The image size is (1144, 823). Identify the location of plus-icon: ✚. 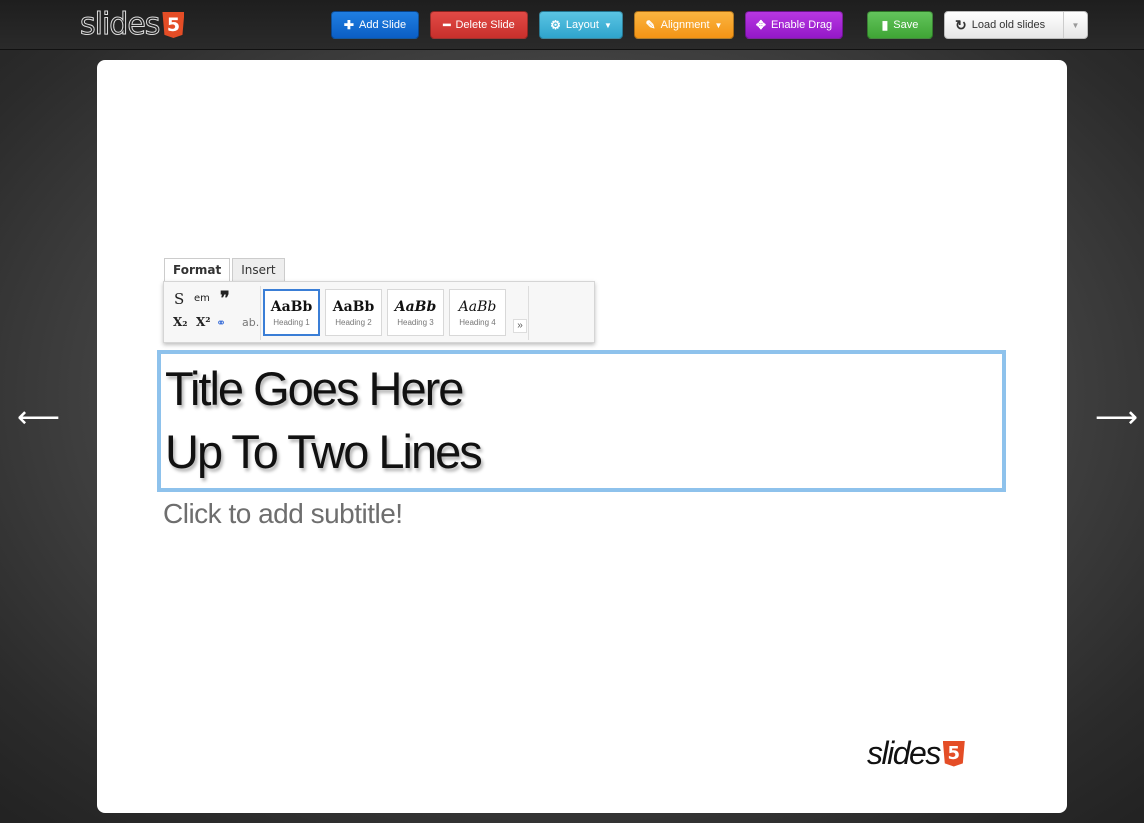
(348, 25).